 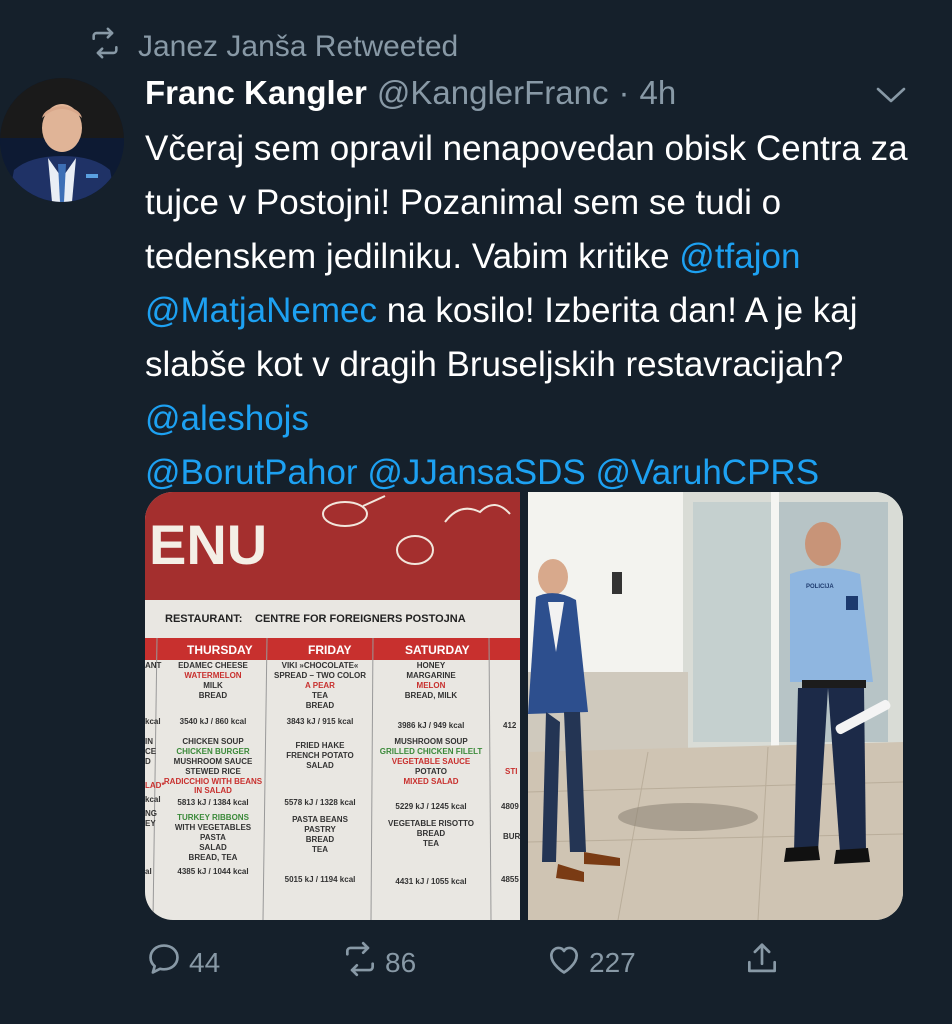 What do you see at coordinates (155, 785) in the screenshot?
I see `left-edge-text: LAD*` at bounding box center [155, 785].